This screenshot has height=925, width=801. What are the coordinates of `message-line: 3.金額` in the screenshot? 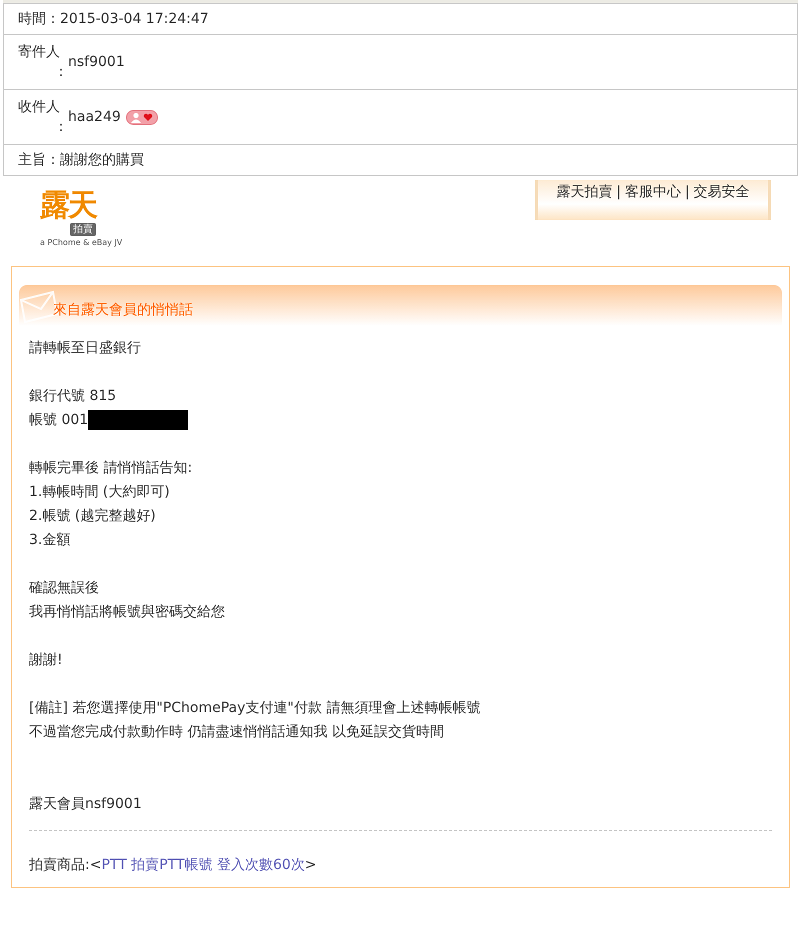 It's located at (49, 540).